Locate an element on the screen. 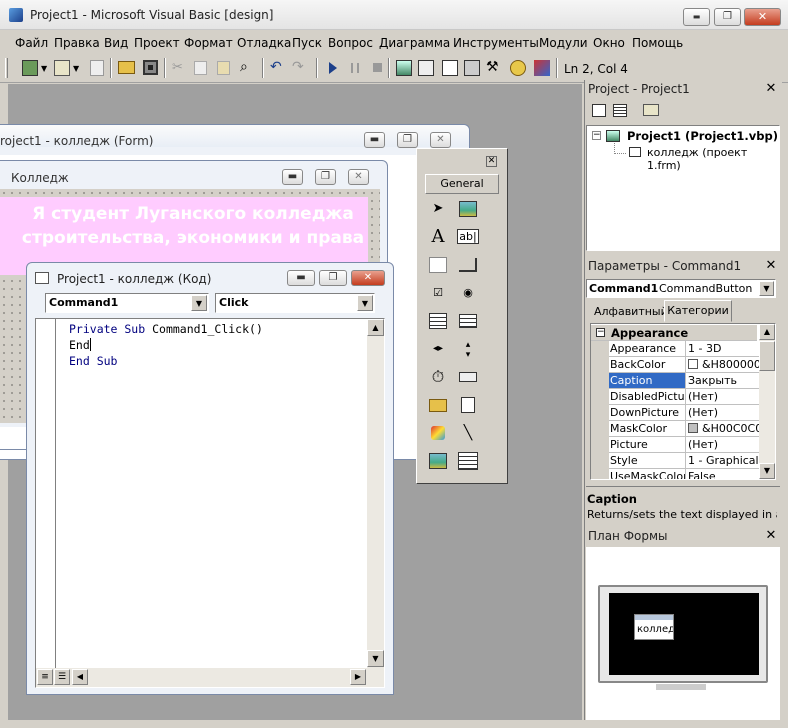 Image resolution: width=788 pixels, height=728 pixels. props-scrollbar: ▲ ▼ is located at coordinates (767, 401).